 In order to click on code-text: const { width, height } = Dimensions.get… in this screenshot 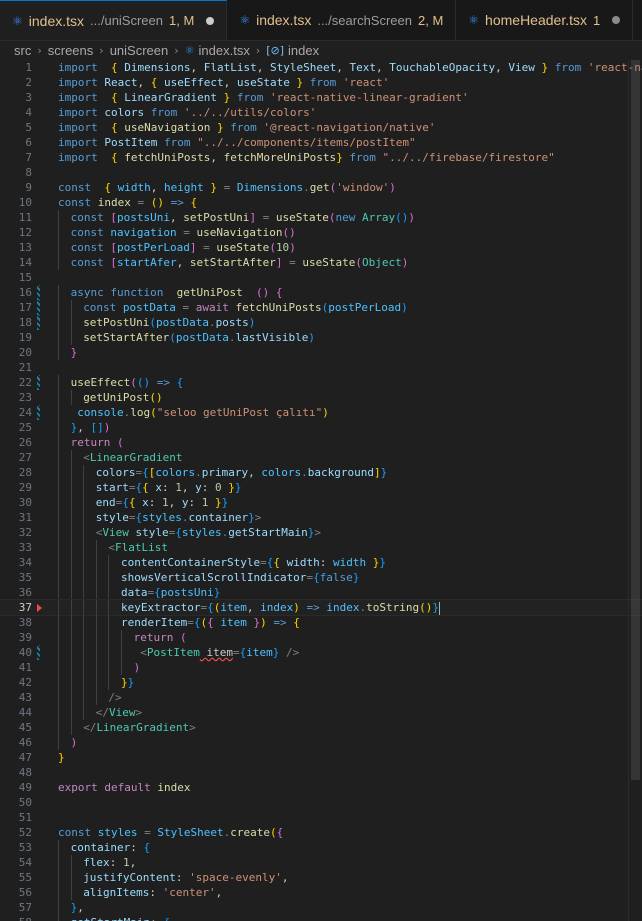, I will do `click(227, 187)`.